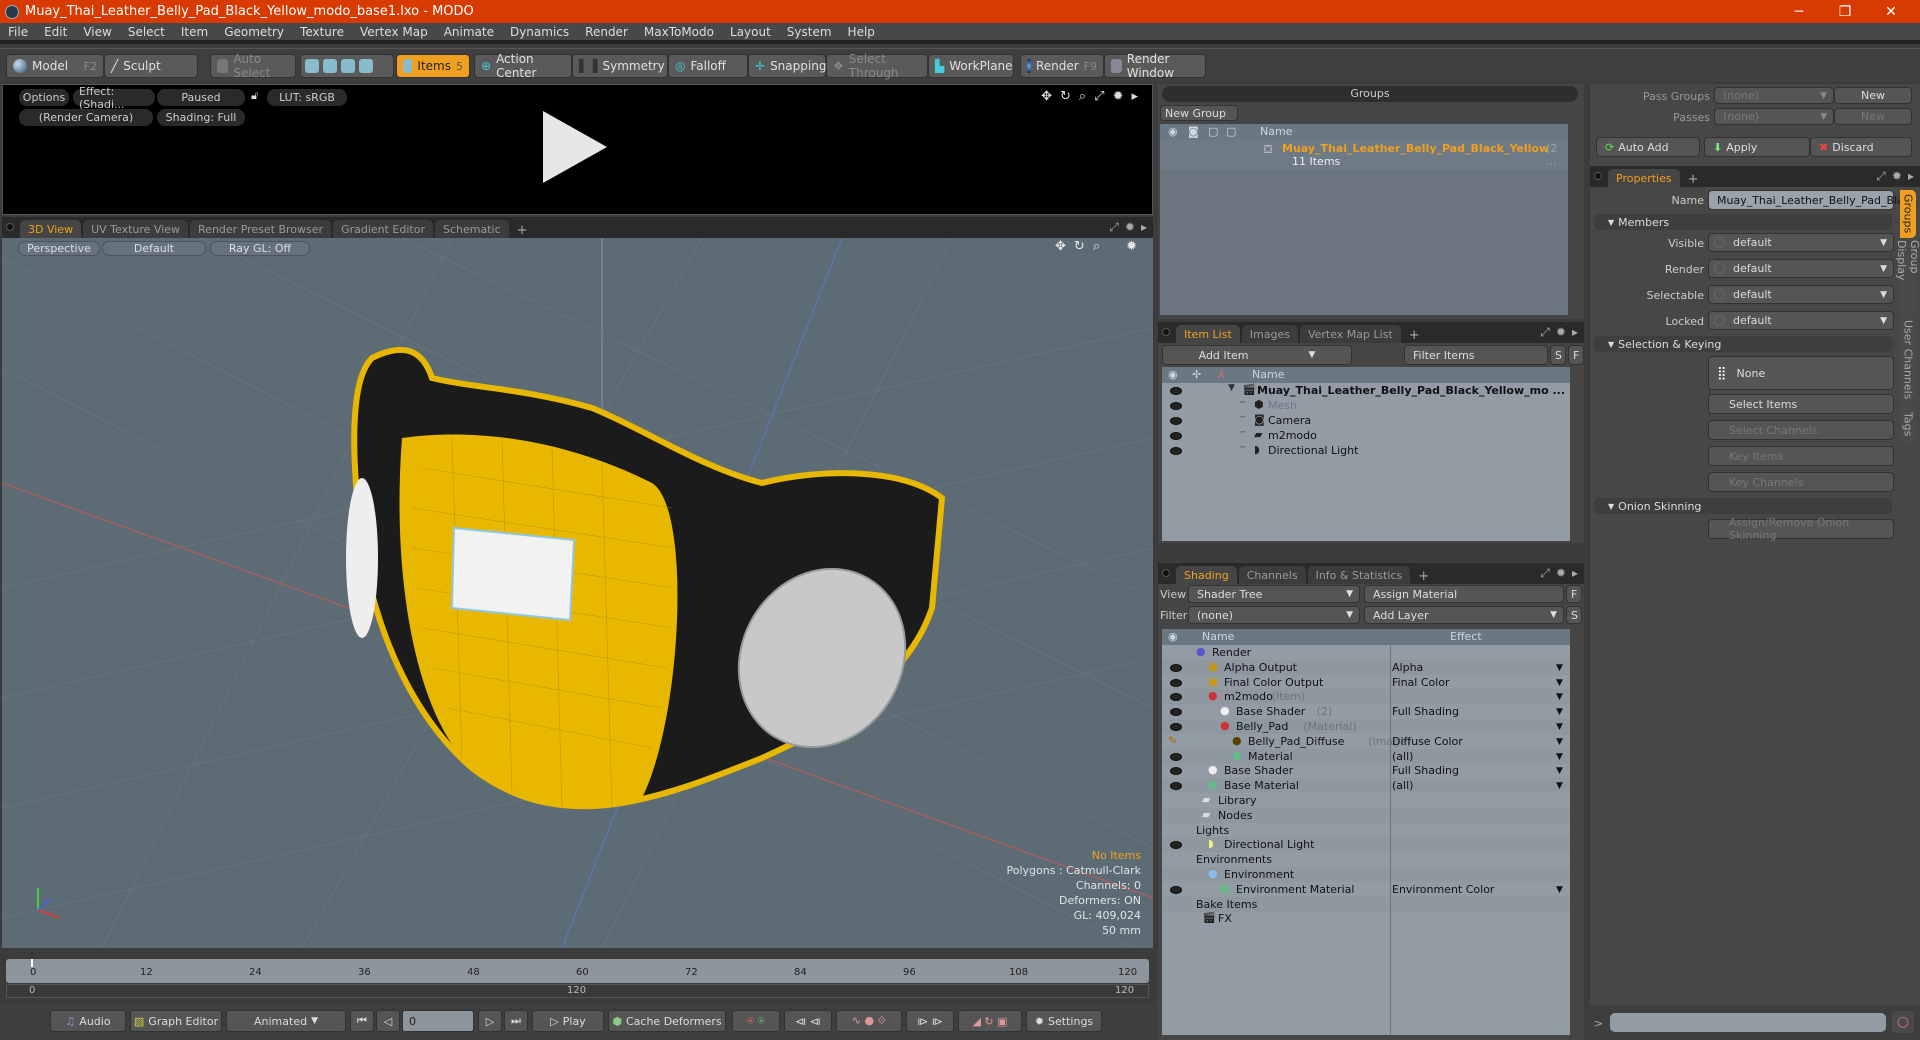 This screenshot has width=1920, height=1040. What do you see at coordinates (1366, 845) in the screenshot?
I see `shader-tree-row: ◗ Directional Light` at bounding box center [1366, 845].